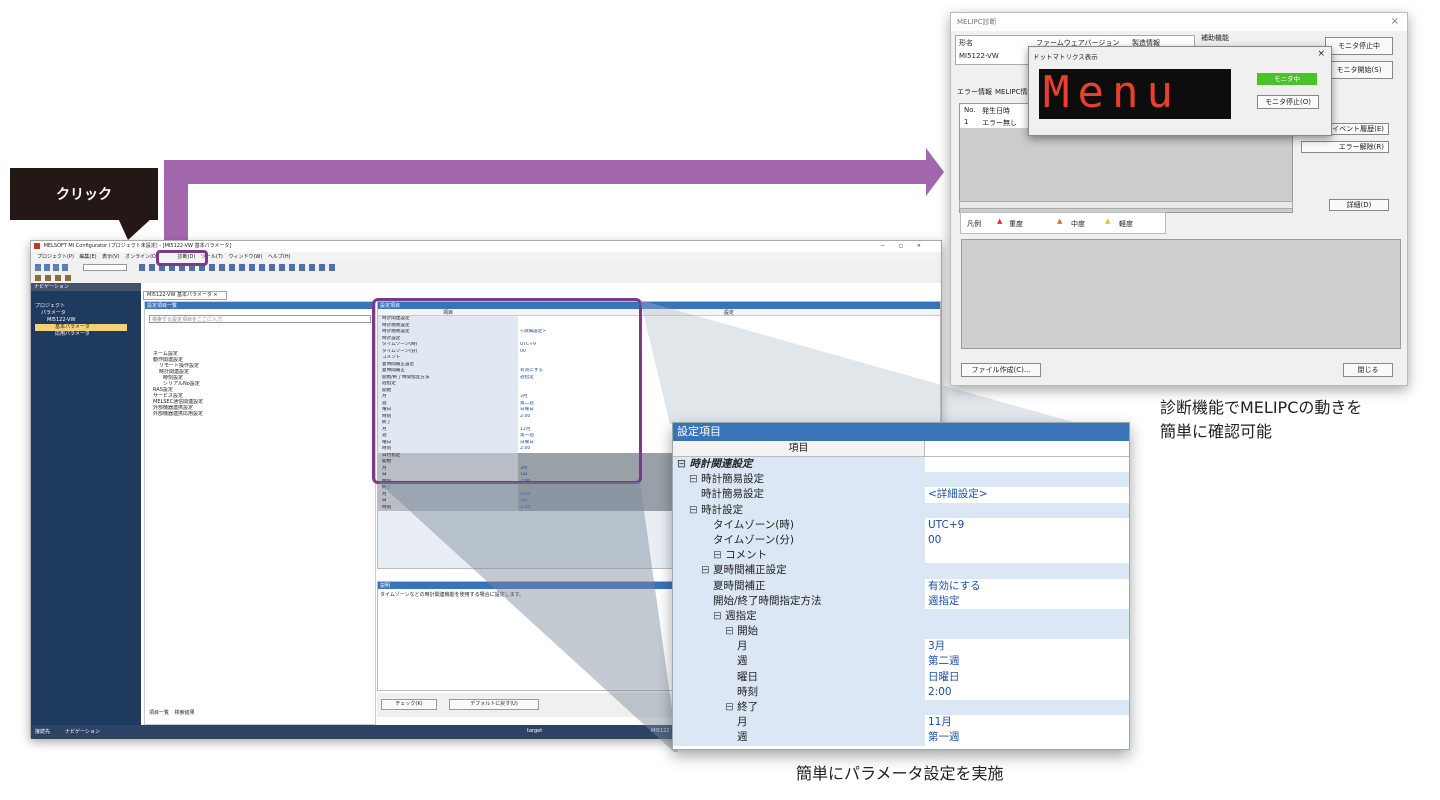 The height and width of the screenshot is (800, 1440). What do you see at coordinates (901, 601) in the screenshot?
I see `zoom-row: 開始/終了時間指定方法 週指定` at bounding box center [901, 601].